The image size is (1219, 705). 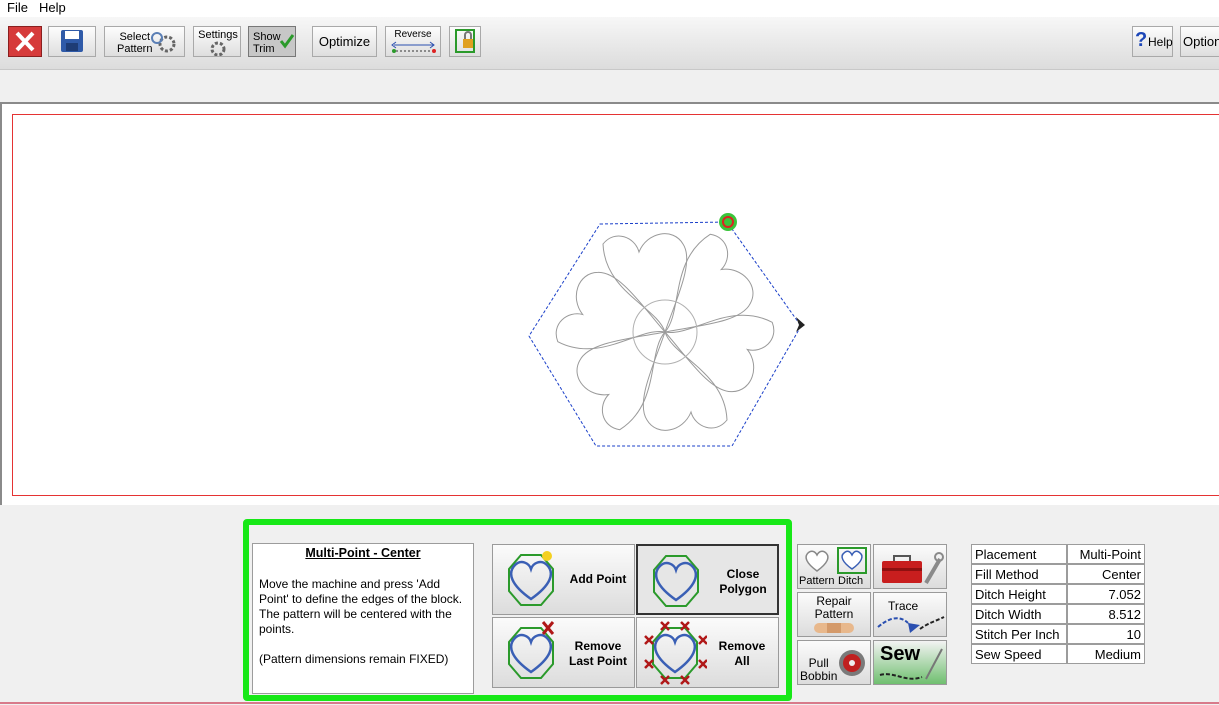 I want to click on show-trim-label-1: Show, so click(x=267, y=37).